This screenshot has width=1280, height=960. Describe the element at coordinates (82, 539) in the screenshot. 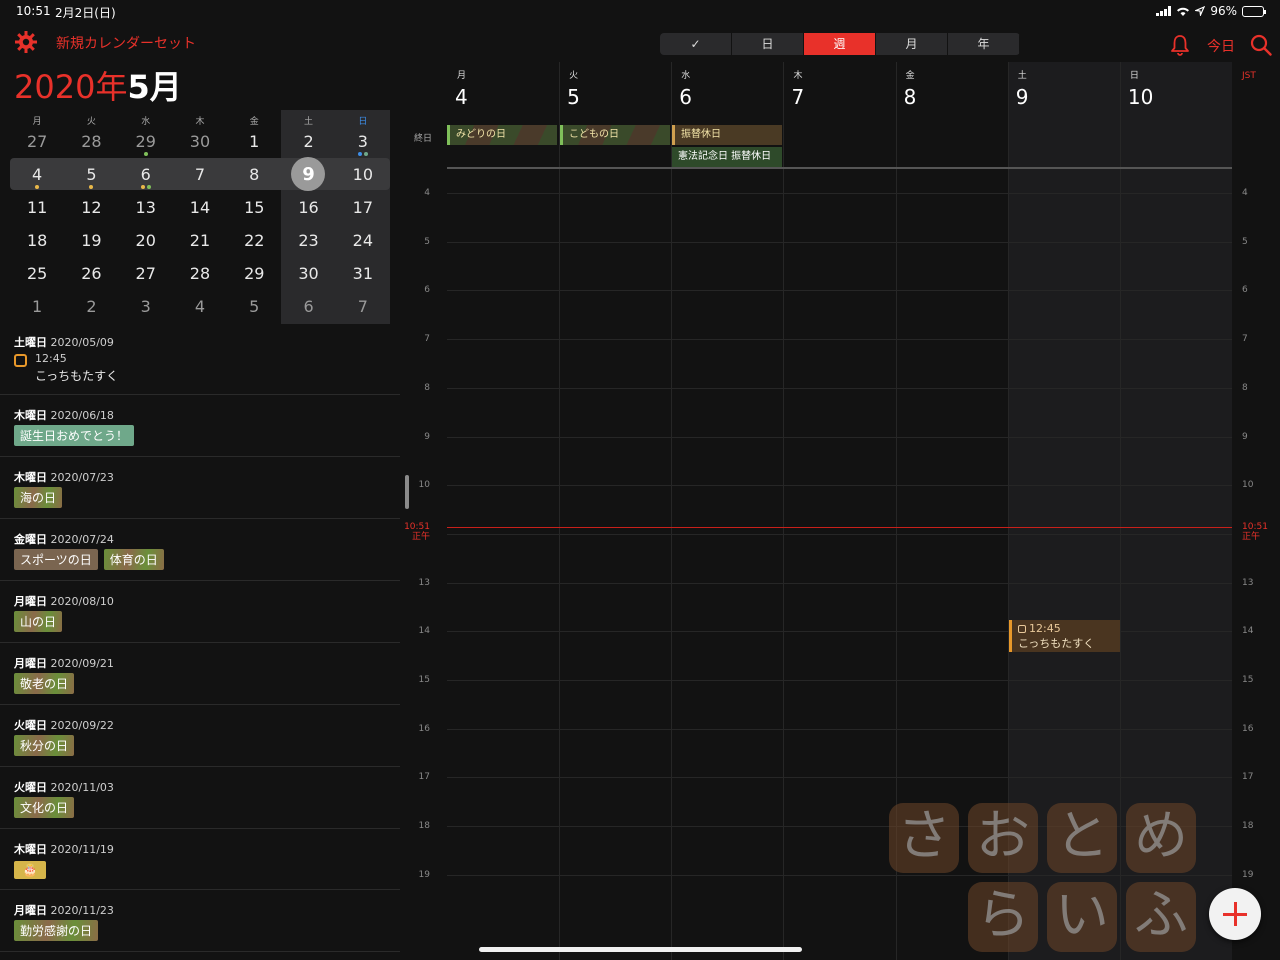

I see `agenda-date: 2020/07/24` at that location.